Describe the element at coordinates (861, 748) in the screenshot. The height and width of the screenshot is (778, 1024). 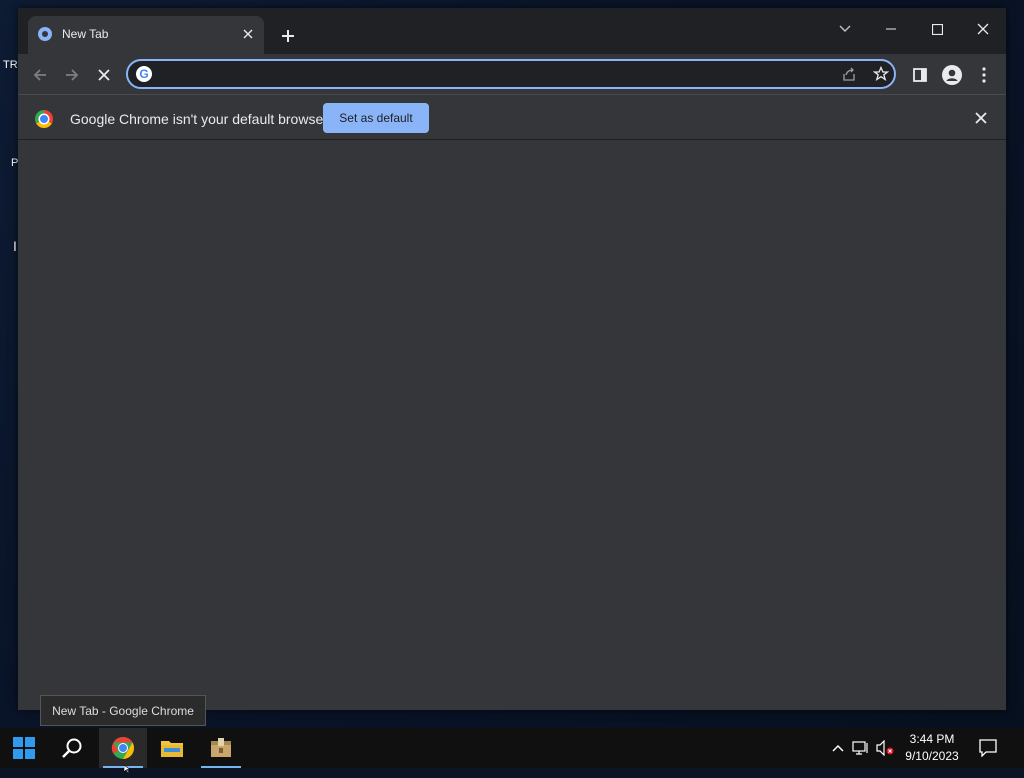
I see `network-icon` at that location.